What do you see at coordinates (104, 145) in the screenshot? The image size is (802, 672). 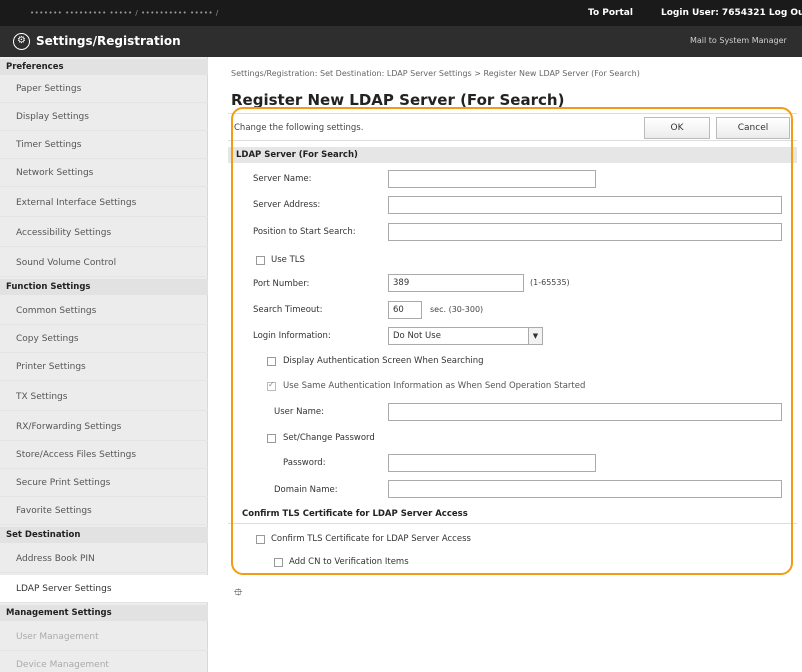 I see `sidebar-item-timer-settings: Timer Settings` at bounding box center [104, 145].